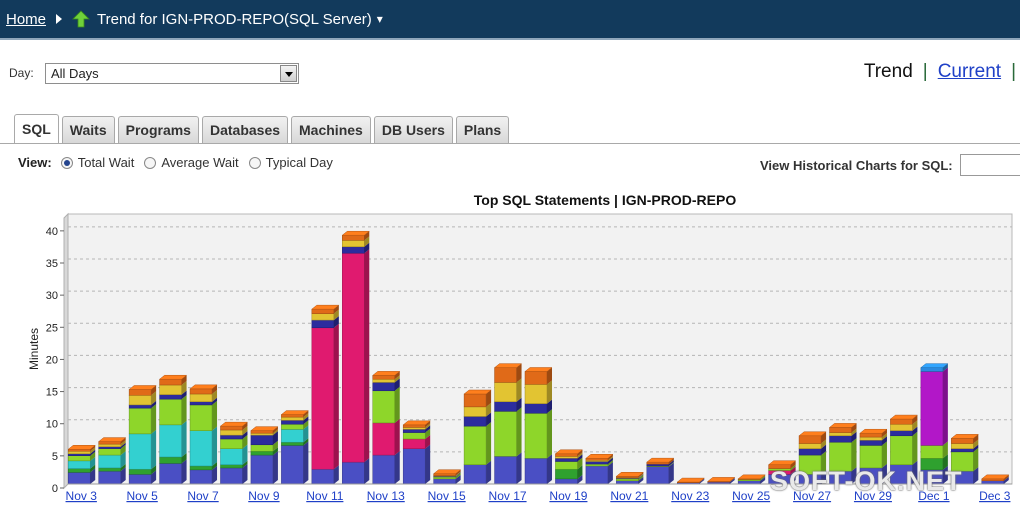 The image size is (1020, 509). Describe the element at coordinates (26, 19) in the screenshot. I see `home-link: Home` at that location.